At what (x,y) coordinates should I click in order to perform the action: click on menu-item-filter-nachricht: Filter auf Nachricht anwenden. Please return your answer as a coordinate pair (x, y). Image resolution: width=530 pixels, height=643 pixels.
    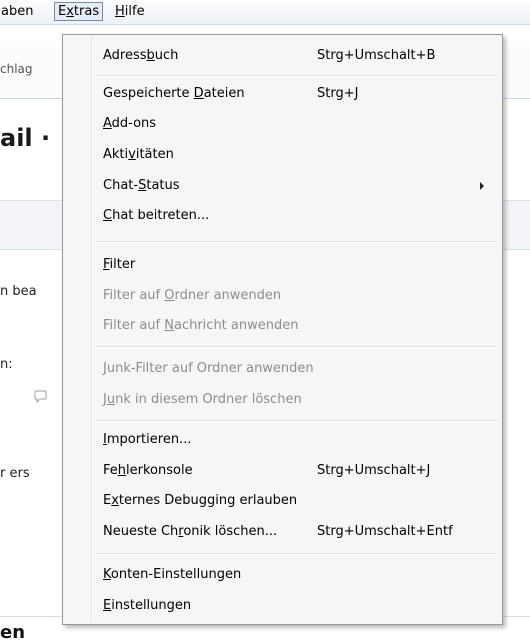
    Looking at the image, I should click on (200, 326).